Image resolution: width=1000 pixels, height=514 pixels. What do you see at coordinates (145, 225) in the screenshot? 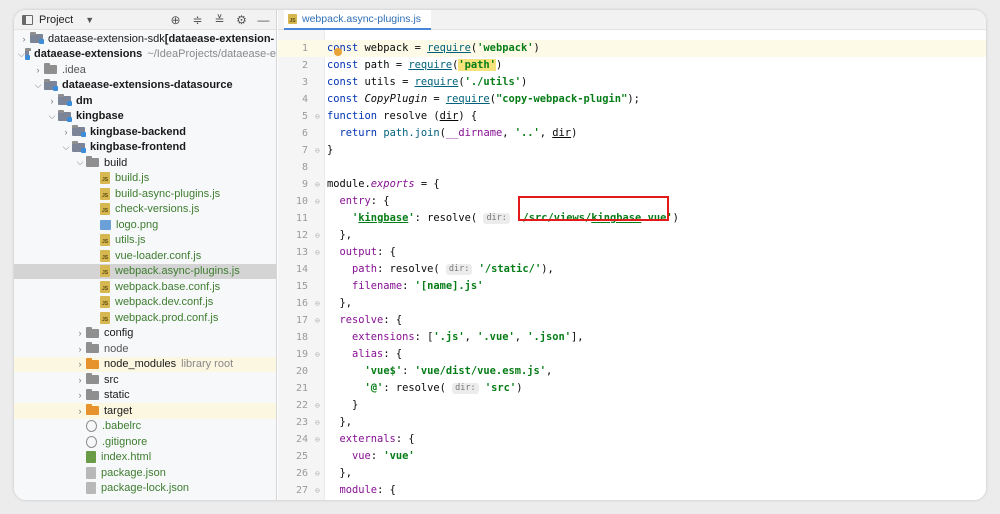
I see `tree-item: logo.png` at bounding box center [145, 225].